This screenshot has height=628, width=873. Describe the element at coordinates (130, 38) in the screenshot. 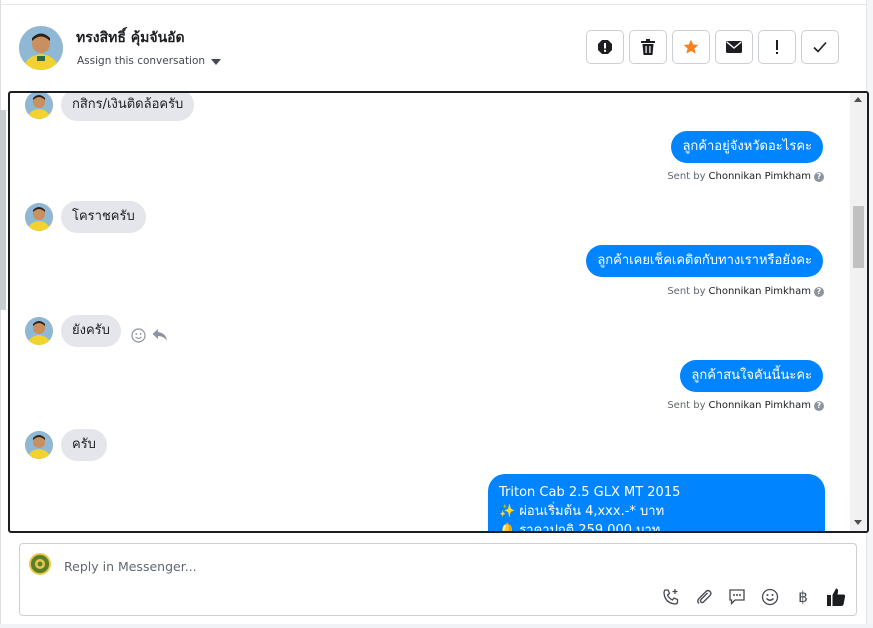

I see `contact-name: ทรงสิทธิ์ คุ้มจันอัด` at that location.